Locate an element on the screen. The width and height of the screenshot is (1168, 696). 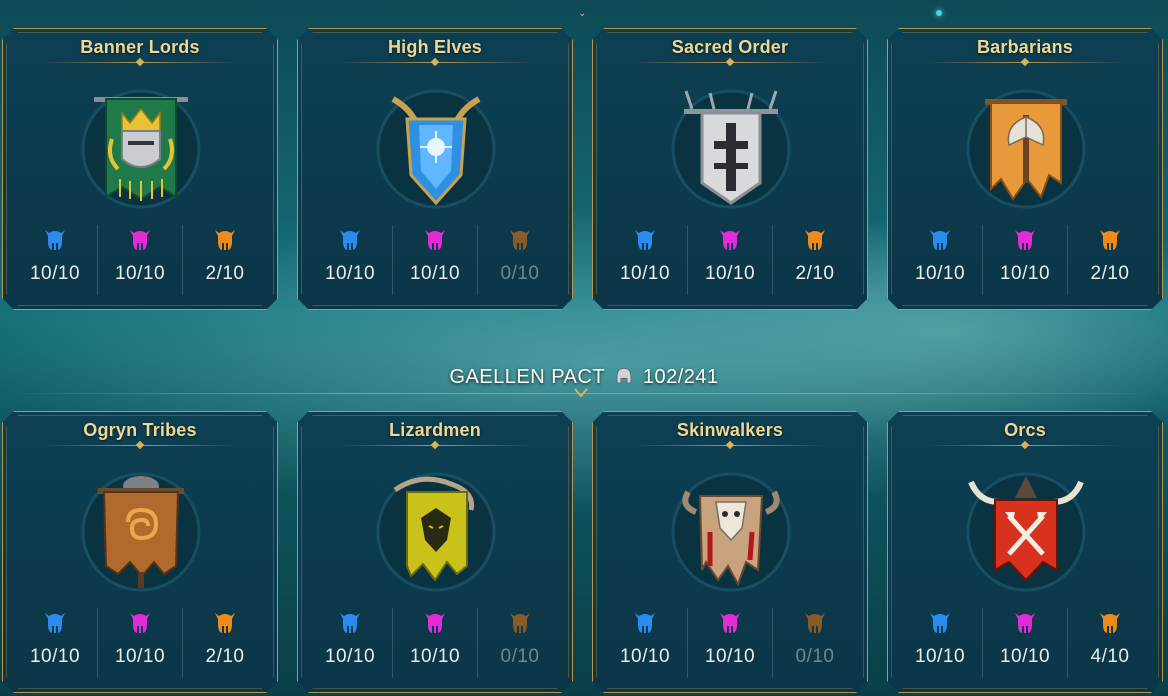
faction-card-orcs: Orcs 10/10 10/10 4/10 is located at coordinates (1025, 552).